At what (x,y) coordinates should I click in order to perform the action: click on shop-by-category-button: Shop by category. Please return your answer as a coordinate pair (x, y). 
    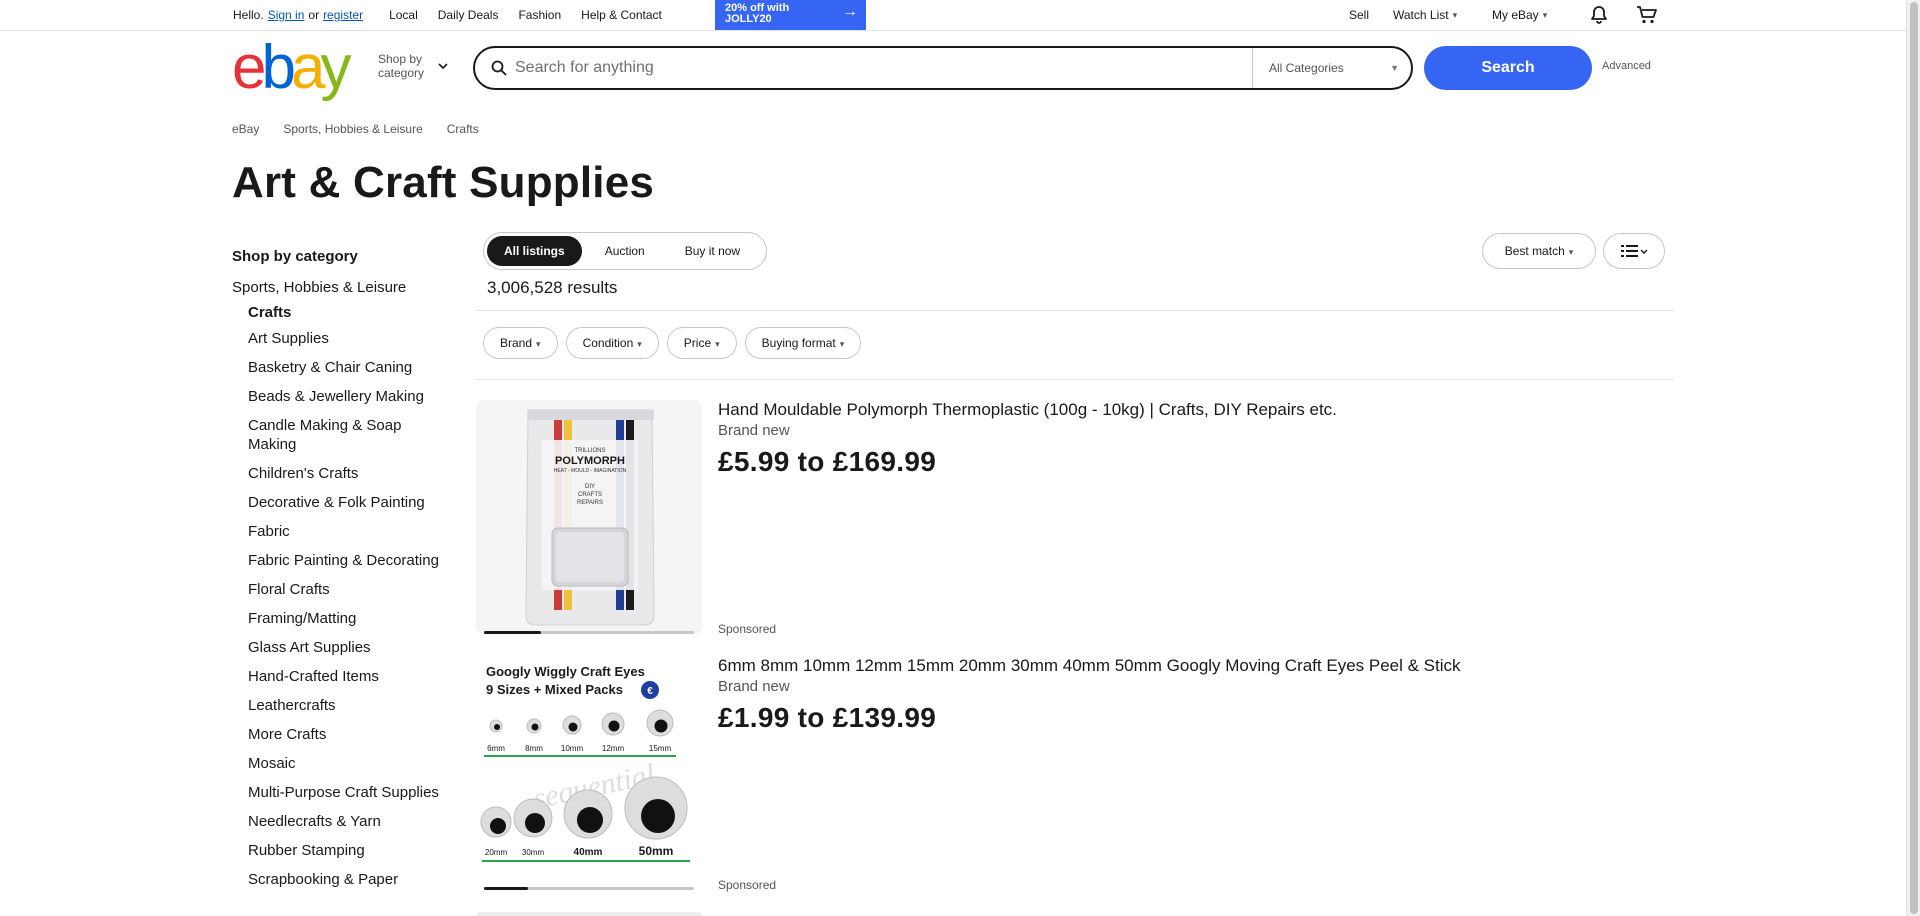
    Looking at the image, I should click on (401, 66).